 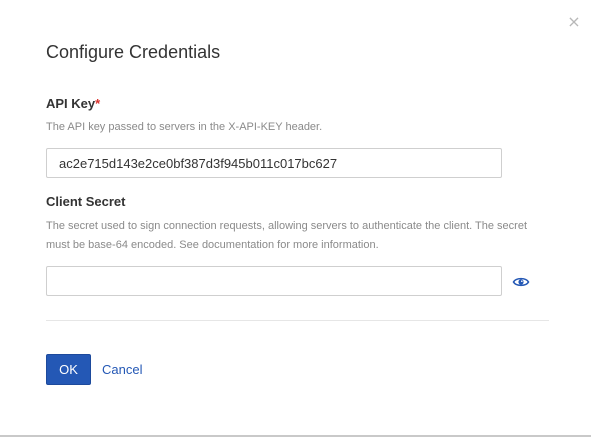 I want to click on client-secret-label: Client Secret, so click(x=86, y=201).